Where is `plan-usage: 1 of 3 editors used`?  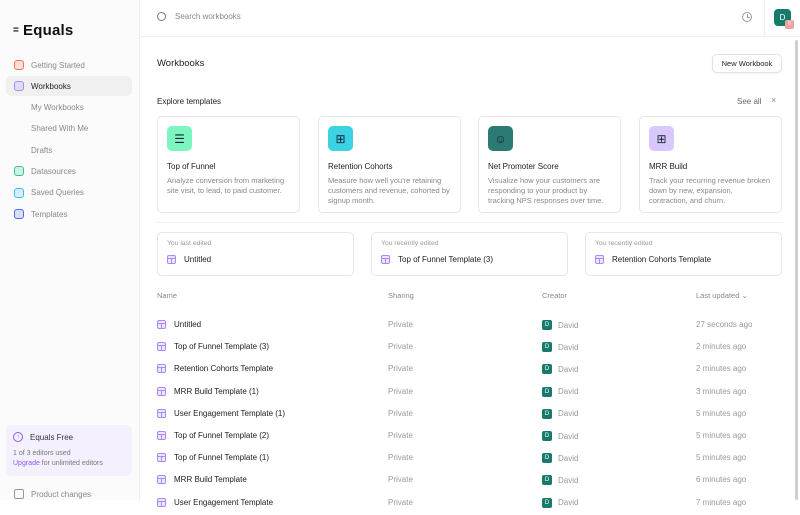
plan-usage: 1 of 3 editors used is located at coordinates (42, 453).